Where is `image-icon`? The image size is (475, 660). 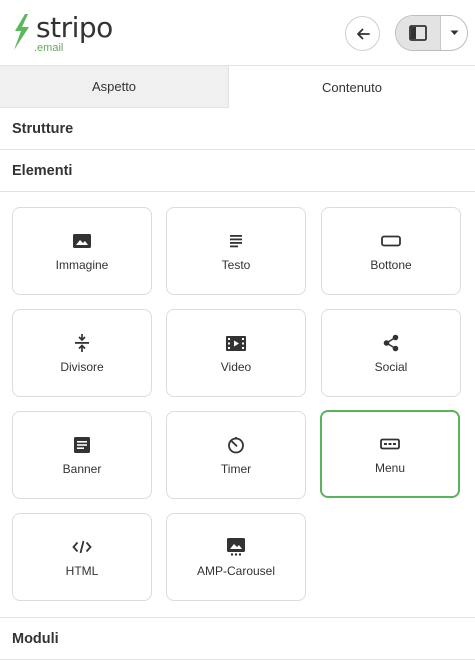 image-icon is located at coordinates (82, 241).